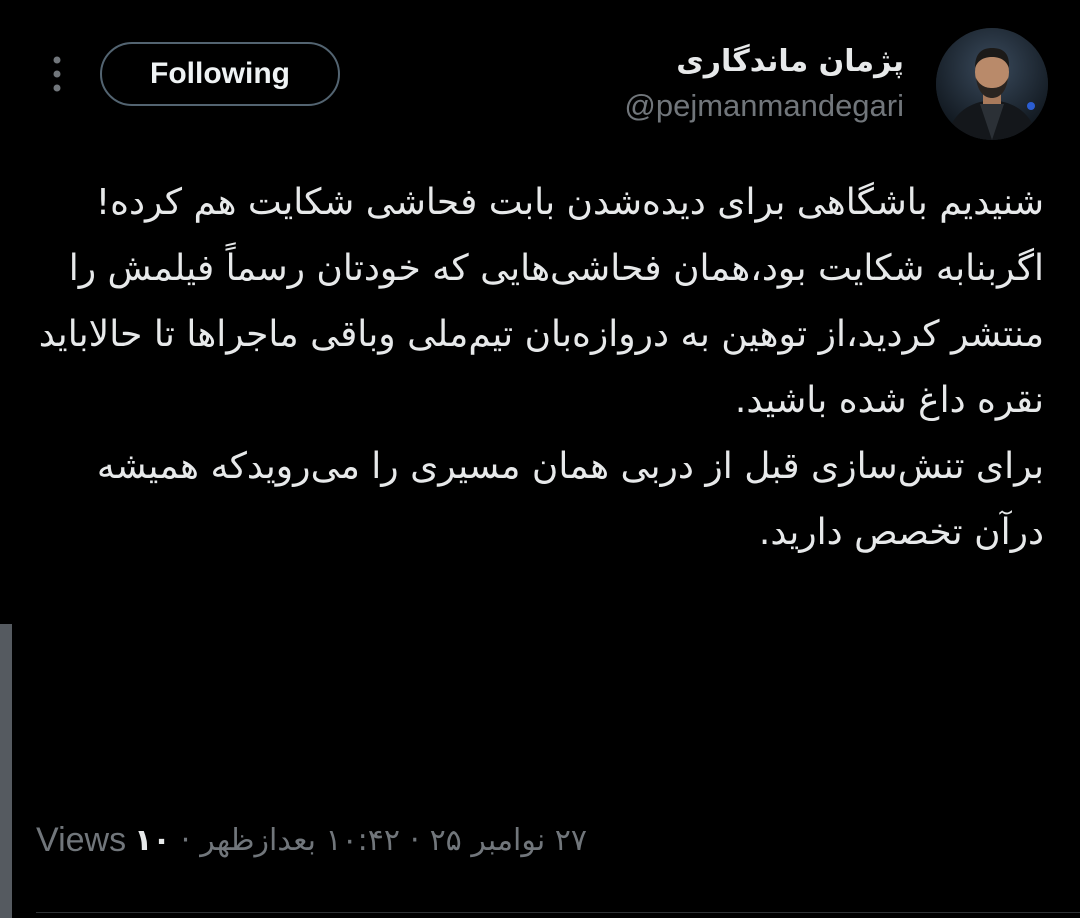 Image resolution: width=1080 pixels, height=918 pixels. What do you see at coordinates (81, 839) in the screenshot?
I see `views-label: Views` at bounding box center [81, 839].